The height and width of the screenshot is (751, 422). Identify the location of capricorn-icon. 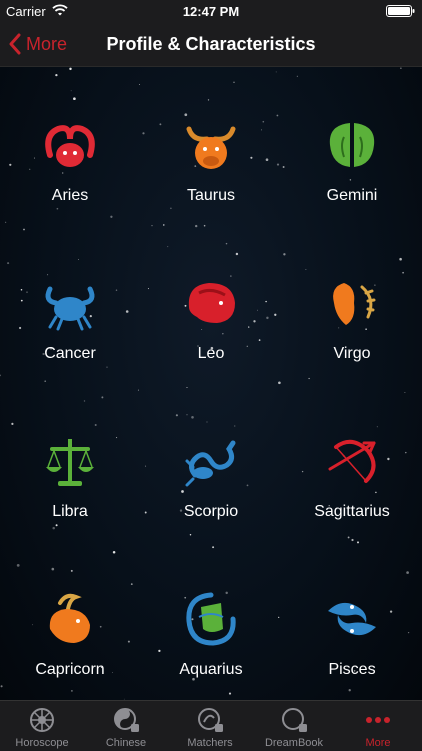
(69, 618).